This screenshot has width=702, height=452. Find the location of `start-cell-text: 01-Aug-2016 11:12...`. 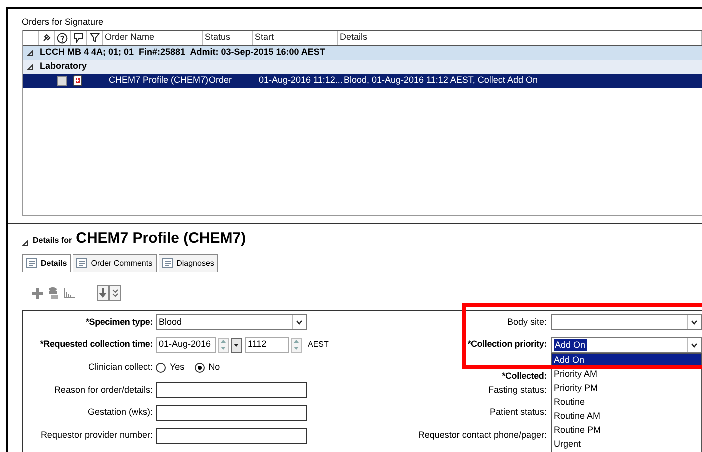

start-cell-text: 01-Aug-2016 11:12... is located at coordinates (300, 81).